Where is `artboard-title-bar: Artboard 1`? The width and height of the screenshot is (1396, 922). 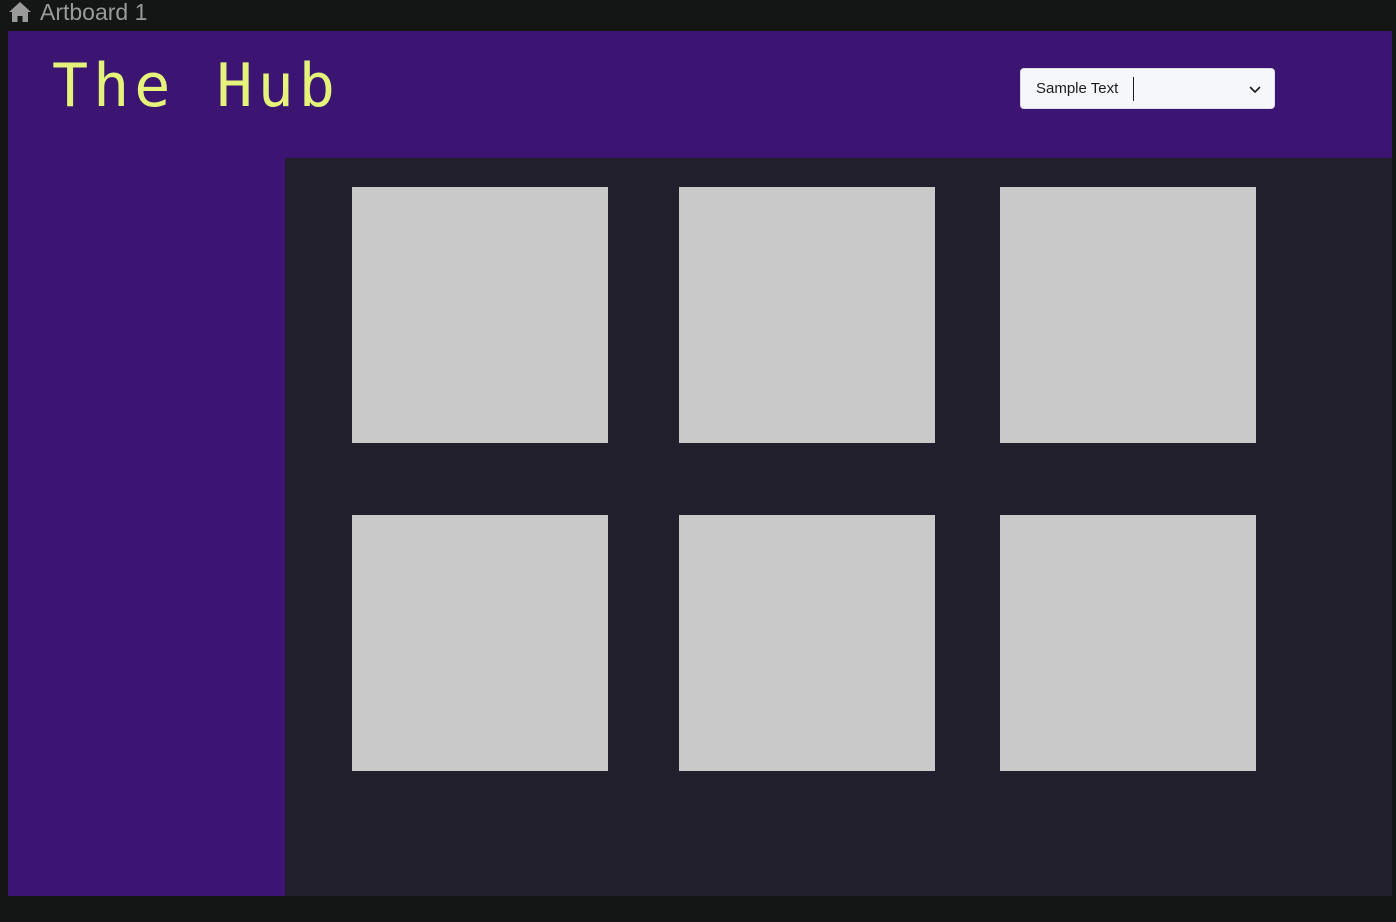 artboard-title-bar: Artboard 1 is located at coordinates (77, 12).